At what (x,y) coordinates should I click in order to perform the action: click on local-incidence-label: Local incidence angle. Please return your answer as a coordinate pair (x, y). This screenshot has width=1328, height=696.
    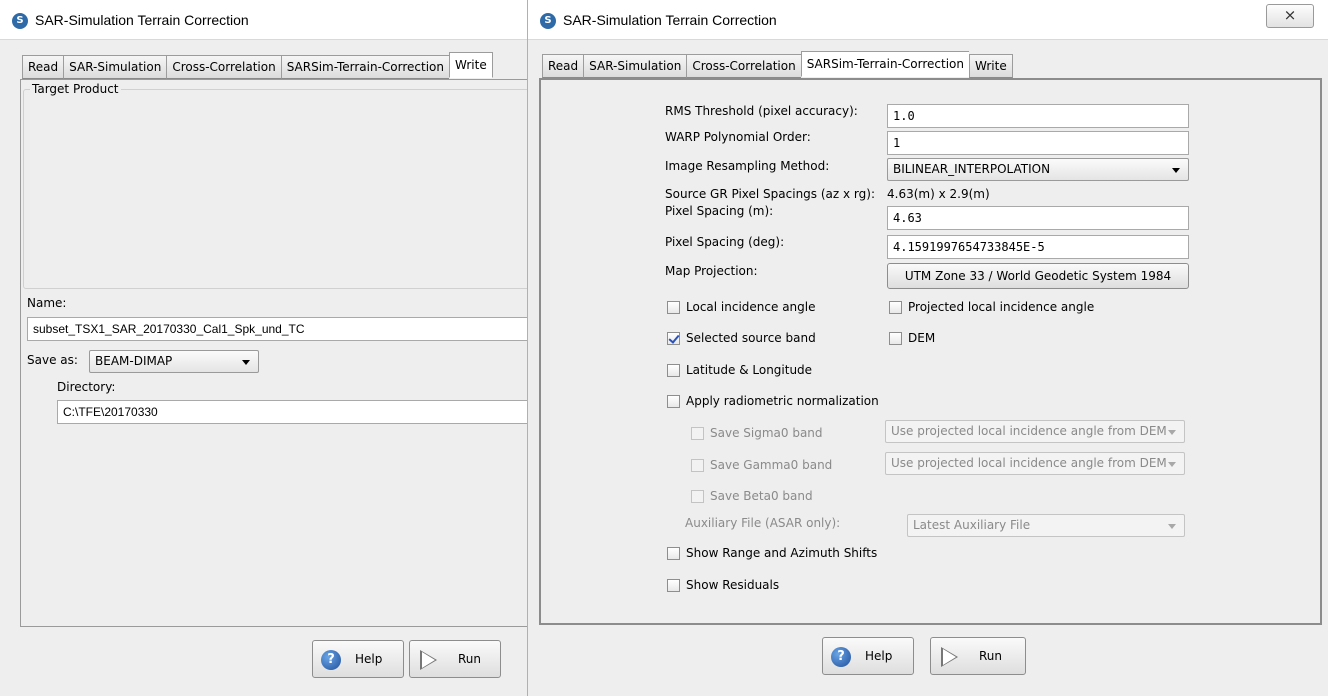
    Looking at the image, I should click on (751, 307).